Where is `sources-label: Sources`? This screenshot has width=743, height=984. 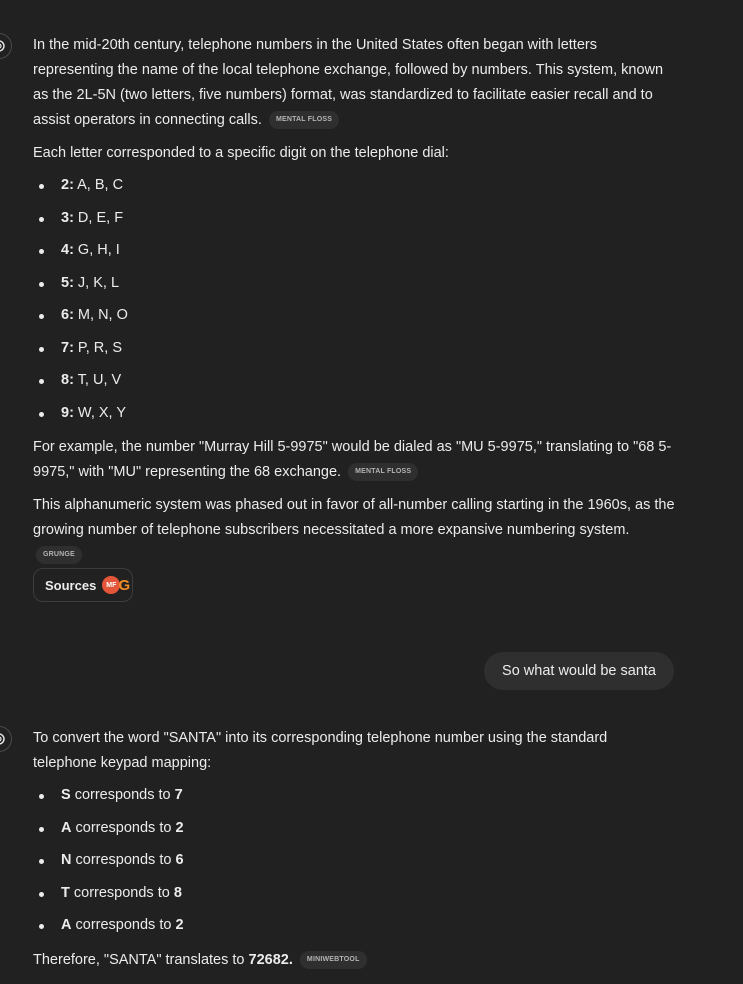 sources-label: Sources is located at coordinates (71, 585).